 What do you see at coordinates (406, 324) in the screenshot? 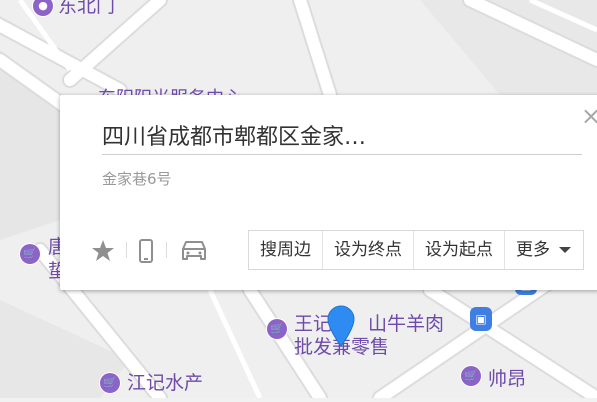
I see `poi-label-wangji-part2: 山牛羊肉` at bounding box center [406, 324].